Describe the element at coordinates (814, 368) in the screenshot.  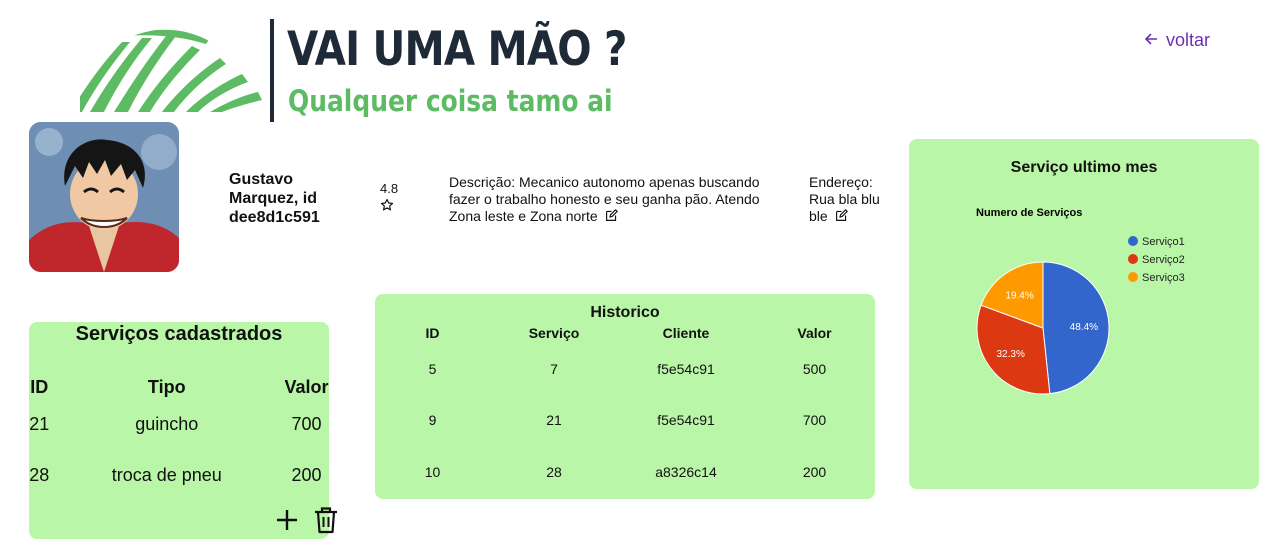
I see `history-valor: 500` at that location.